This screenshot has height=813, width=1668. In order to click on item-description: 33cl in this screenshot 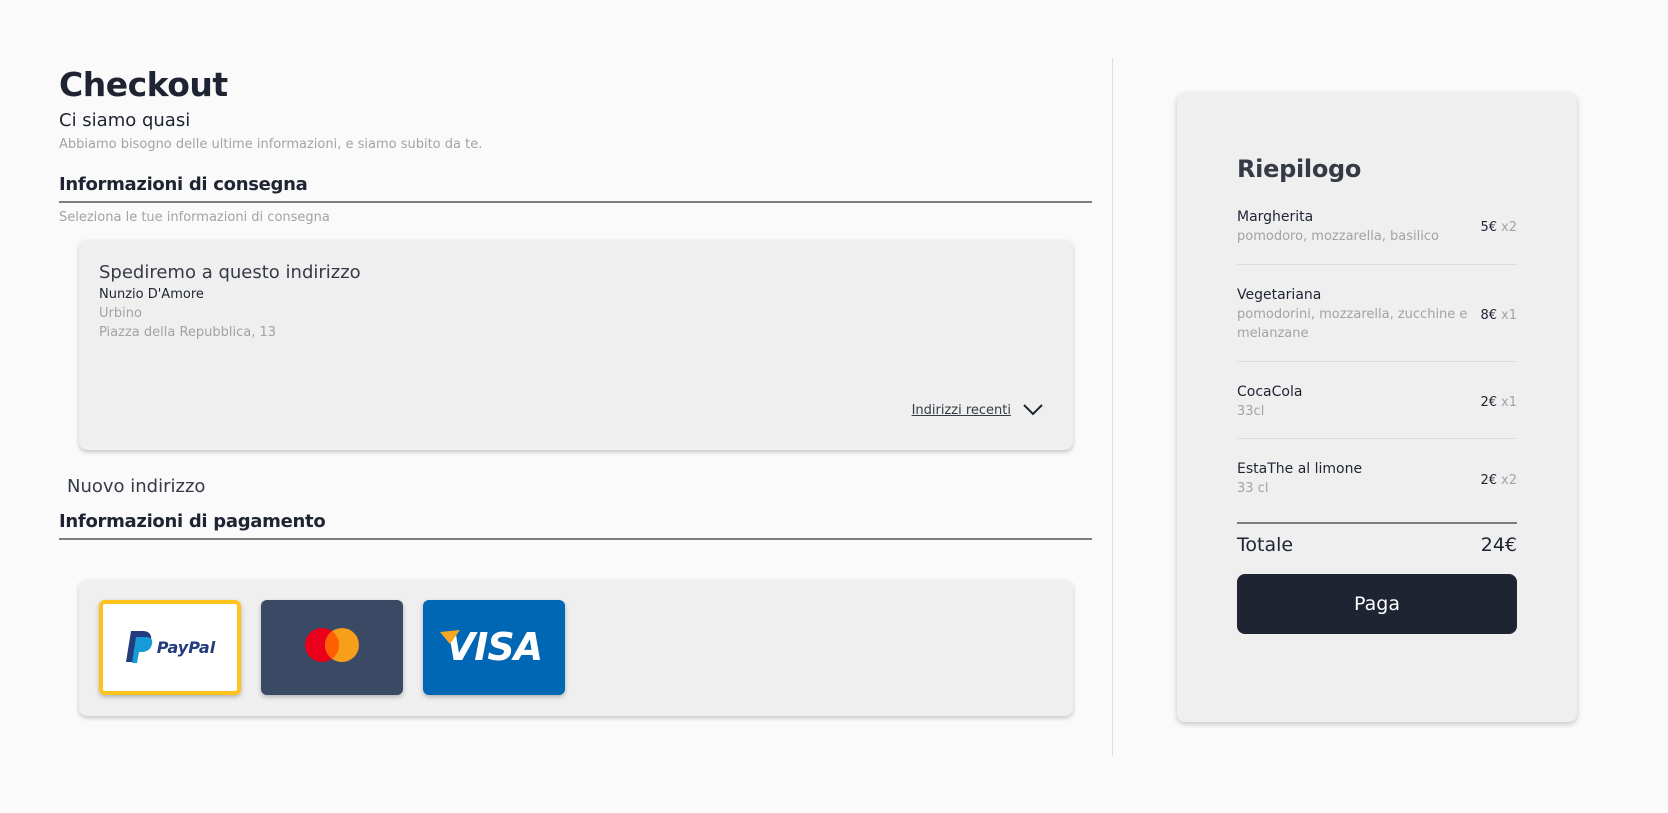, I will do `click(1251, 411)`.